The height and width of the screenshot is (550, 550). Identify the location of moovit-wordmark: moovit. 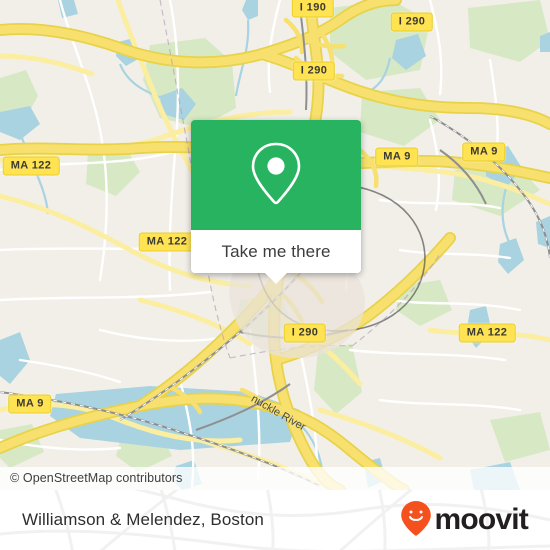
(481, 519).